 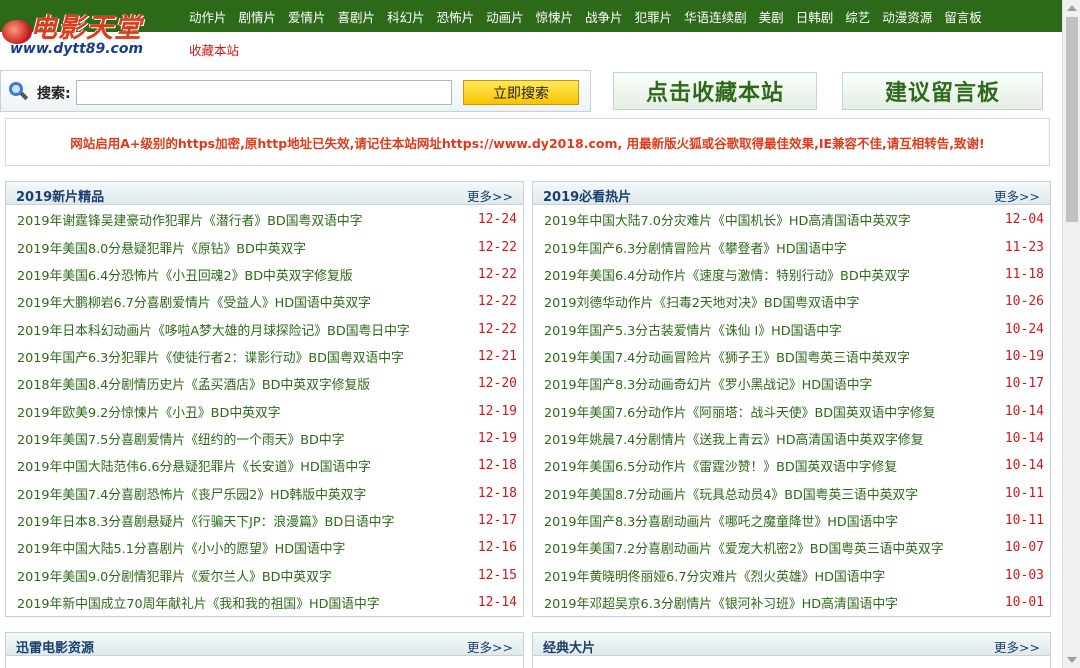 What do you see at coordinates (942, 91) in the screenshot?
I see `message-board-button: 建议留言板` at bounding box center [942, 91].